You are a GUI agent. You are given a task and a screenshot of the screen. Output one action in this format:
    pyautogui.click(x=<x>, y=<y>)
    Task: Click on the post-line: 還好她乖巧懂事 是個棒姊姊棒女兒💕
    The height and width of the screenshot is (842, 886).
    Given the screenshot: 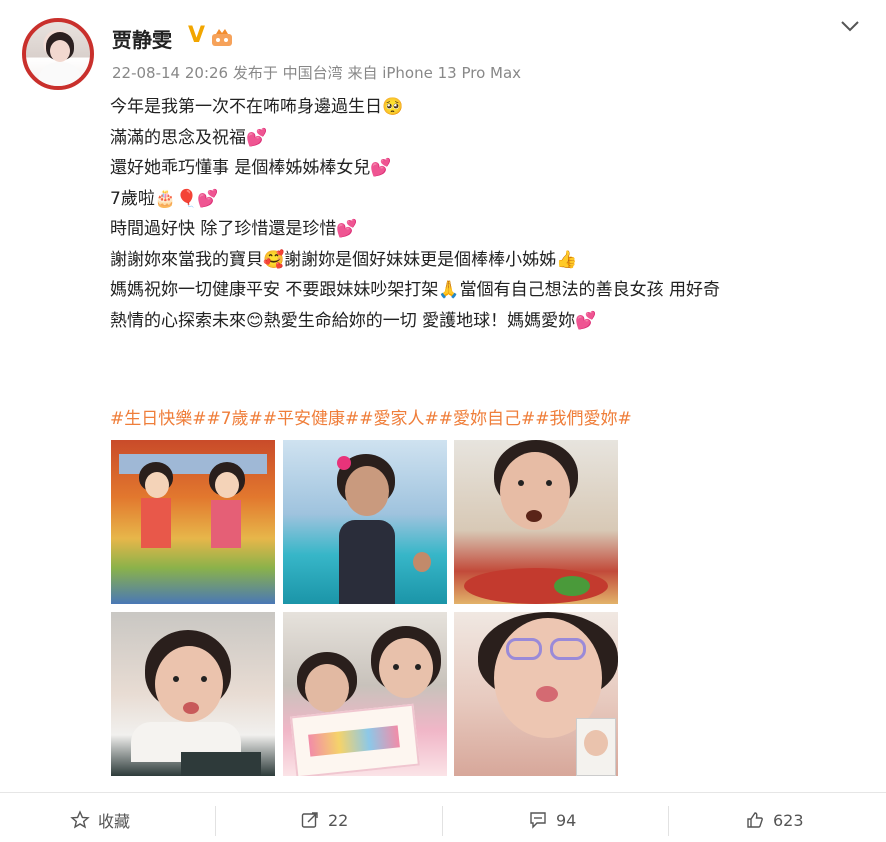 What is the action you would take?
    pyautogui.click(x=251, y=168)
    